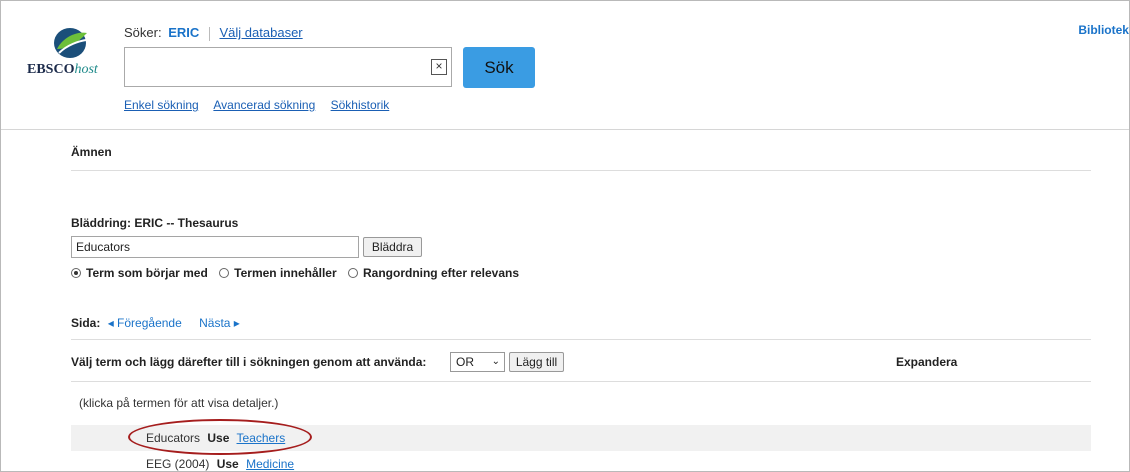 Image resolution: width=1130 pixels, height=472 pixels. I want to click on chevron-down-icon: ⌄, so click(495, 361).